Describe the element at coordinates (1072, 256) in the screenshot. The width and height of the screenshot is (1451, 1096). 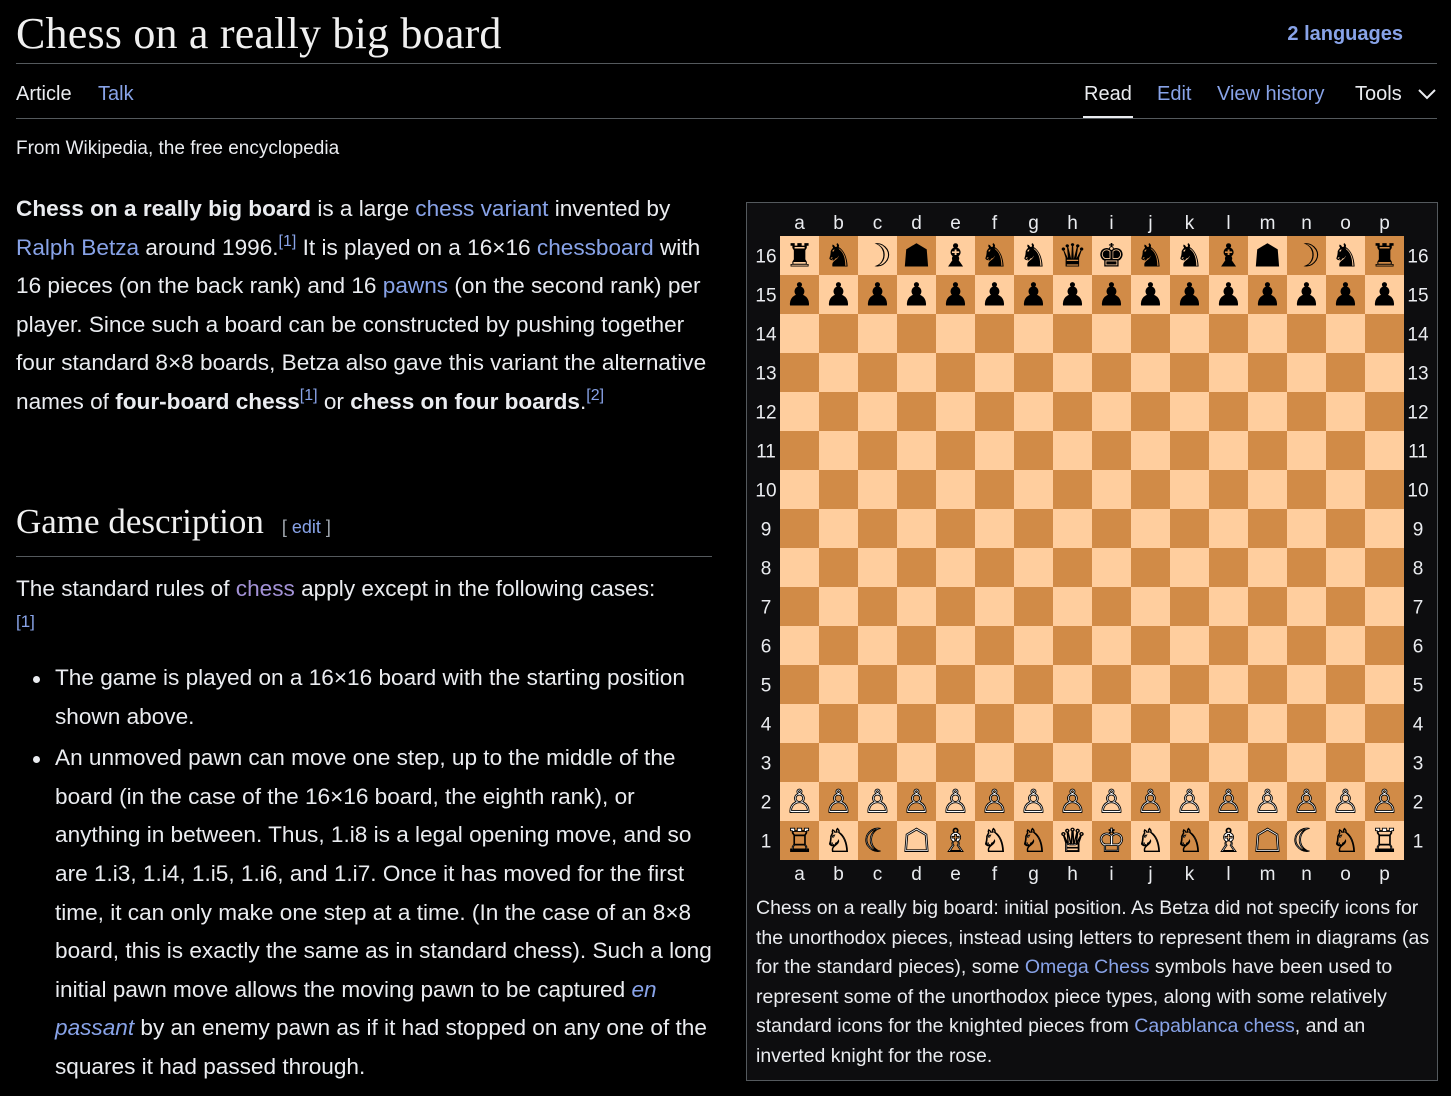
I see `black-piece: ♛` at that location.